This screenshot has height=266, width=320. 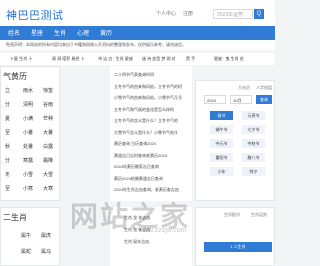 What do you see at coordinates (21, 59) in the screenshot?
I see `tag-group-1: 卜星 生肖 十` at bounding box center [21, 59].